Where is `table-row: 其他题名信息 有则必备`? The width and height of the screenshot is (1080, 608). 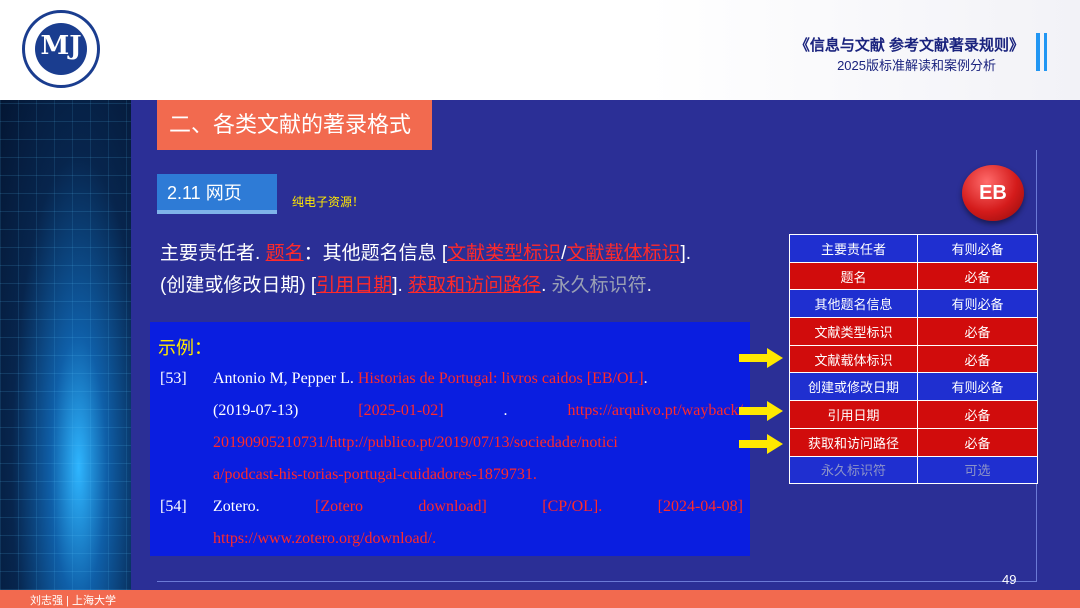 table-row: 其他题名信息 有则必备 is located at coordinates (913, 304).